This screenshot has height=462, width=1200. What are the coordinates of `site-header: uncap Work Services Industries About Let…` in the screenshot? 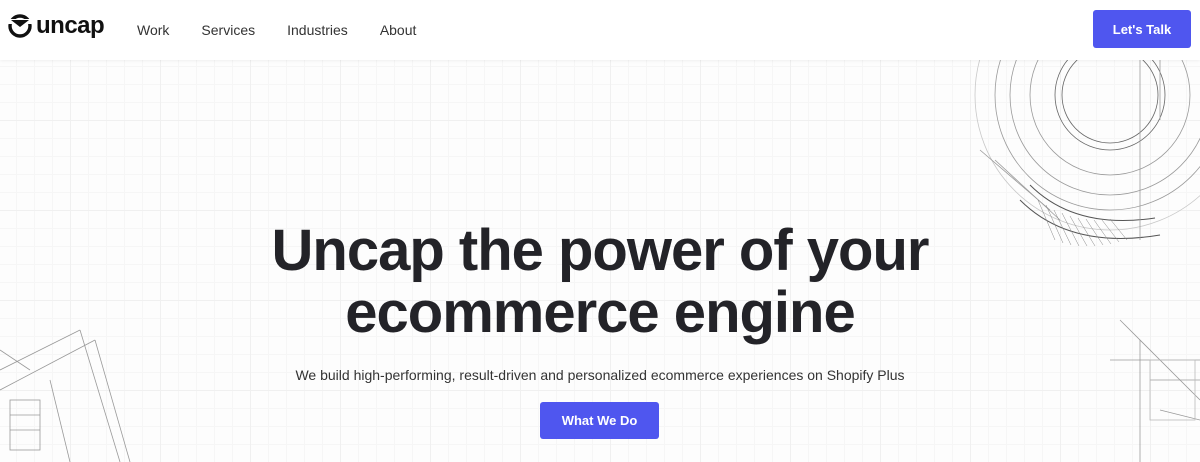 It's located at (600, 30).